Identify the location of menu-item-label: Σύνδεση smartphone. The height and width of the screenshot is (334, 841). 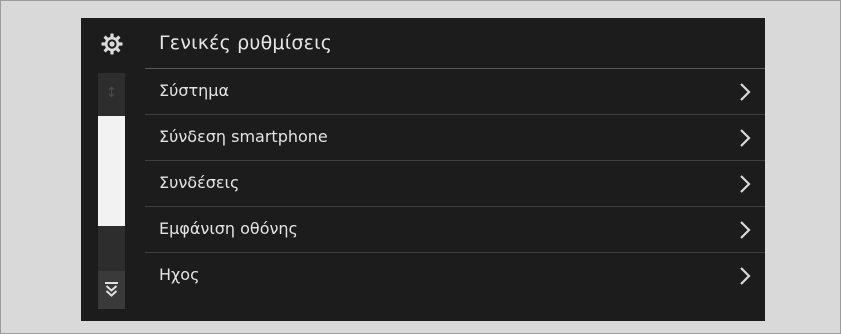
(243, 136).